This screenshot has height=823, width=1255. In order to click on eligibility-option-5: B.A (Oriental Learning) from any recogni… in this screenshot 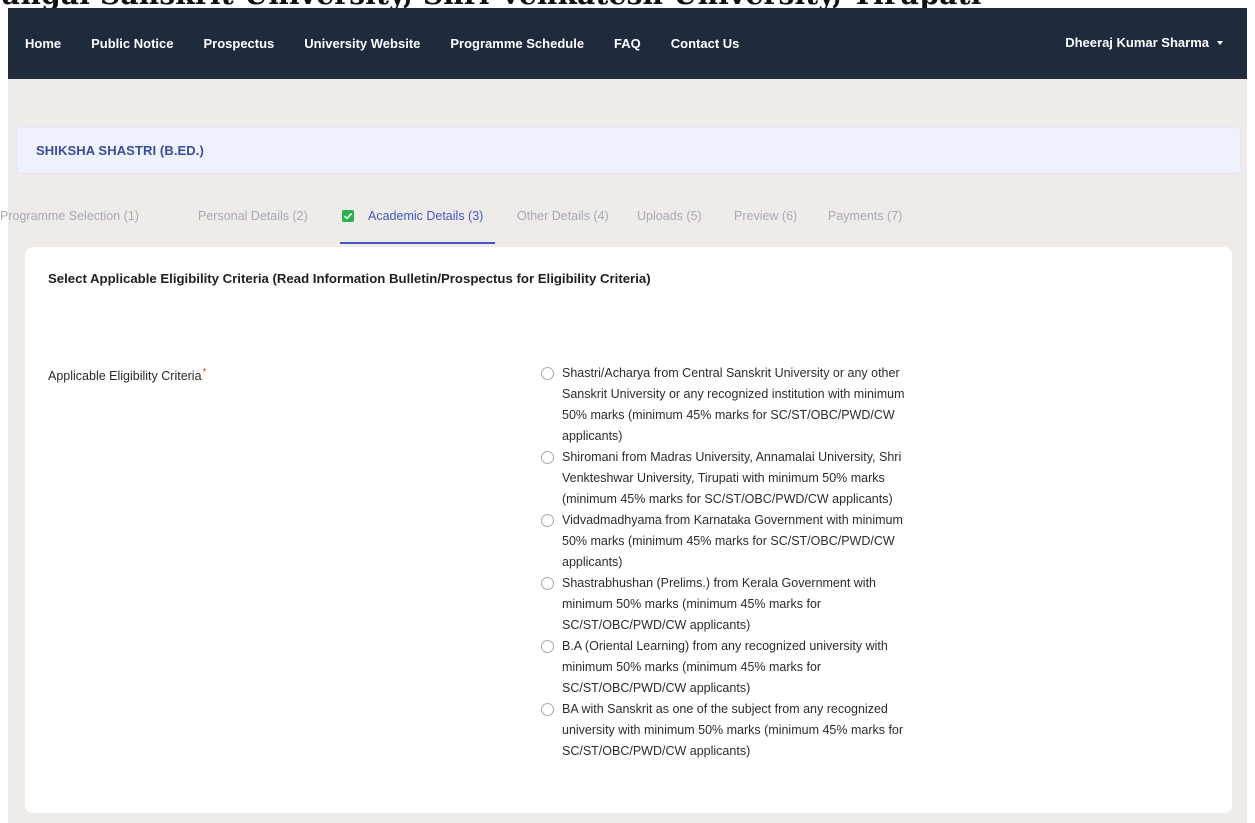, I will do `click(731, 667)`.